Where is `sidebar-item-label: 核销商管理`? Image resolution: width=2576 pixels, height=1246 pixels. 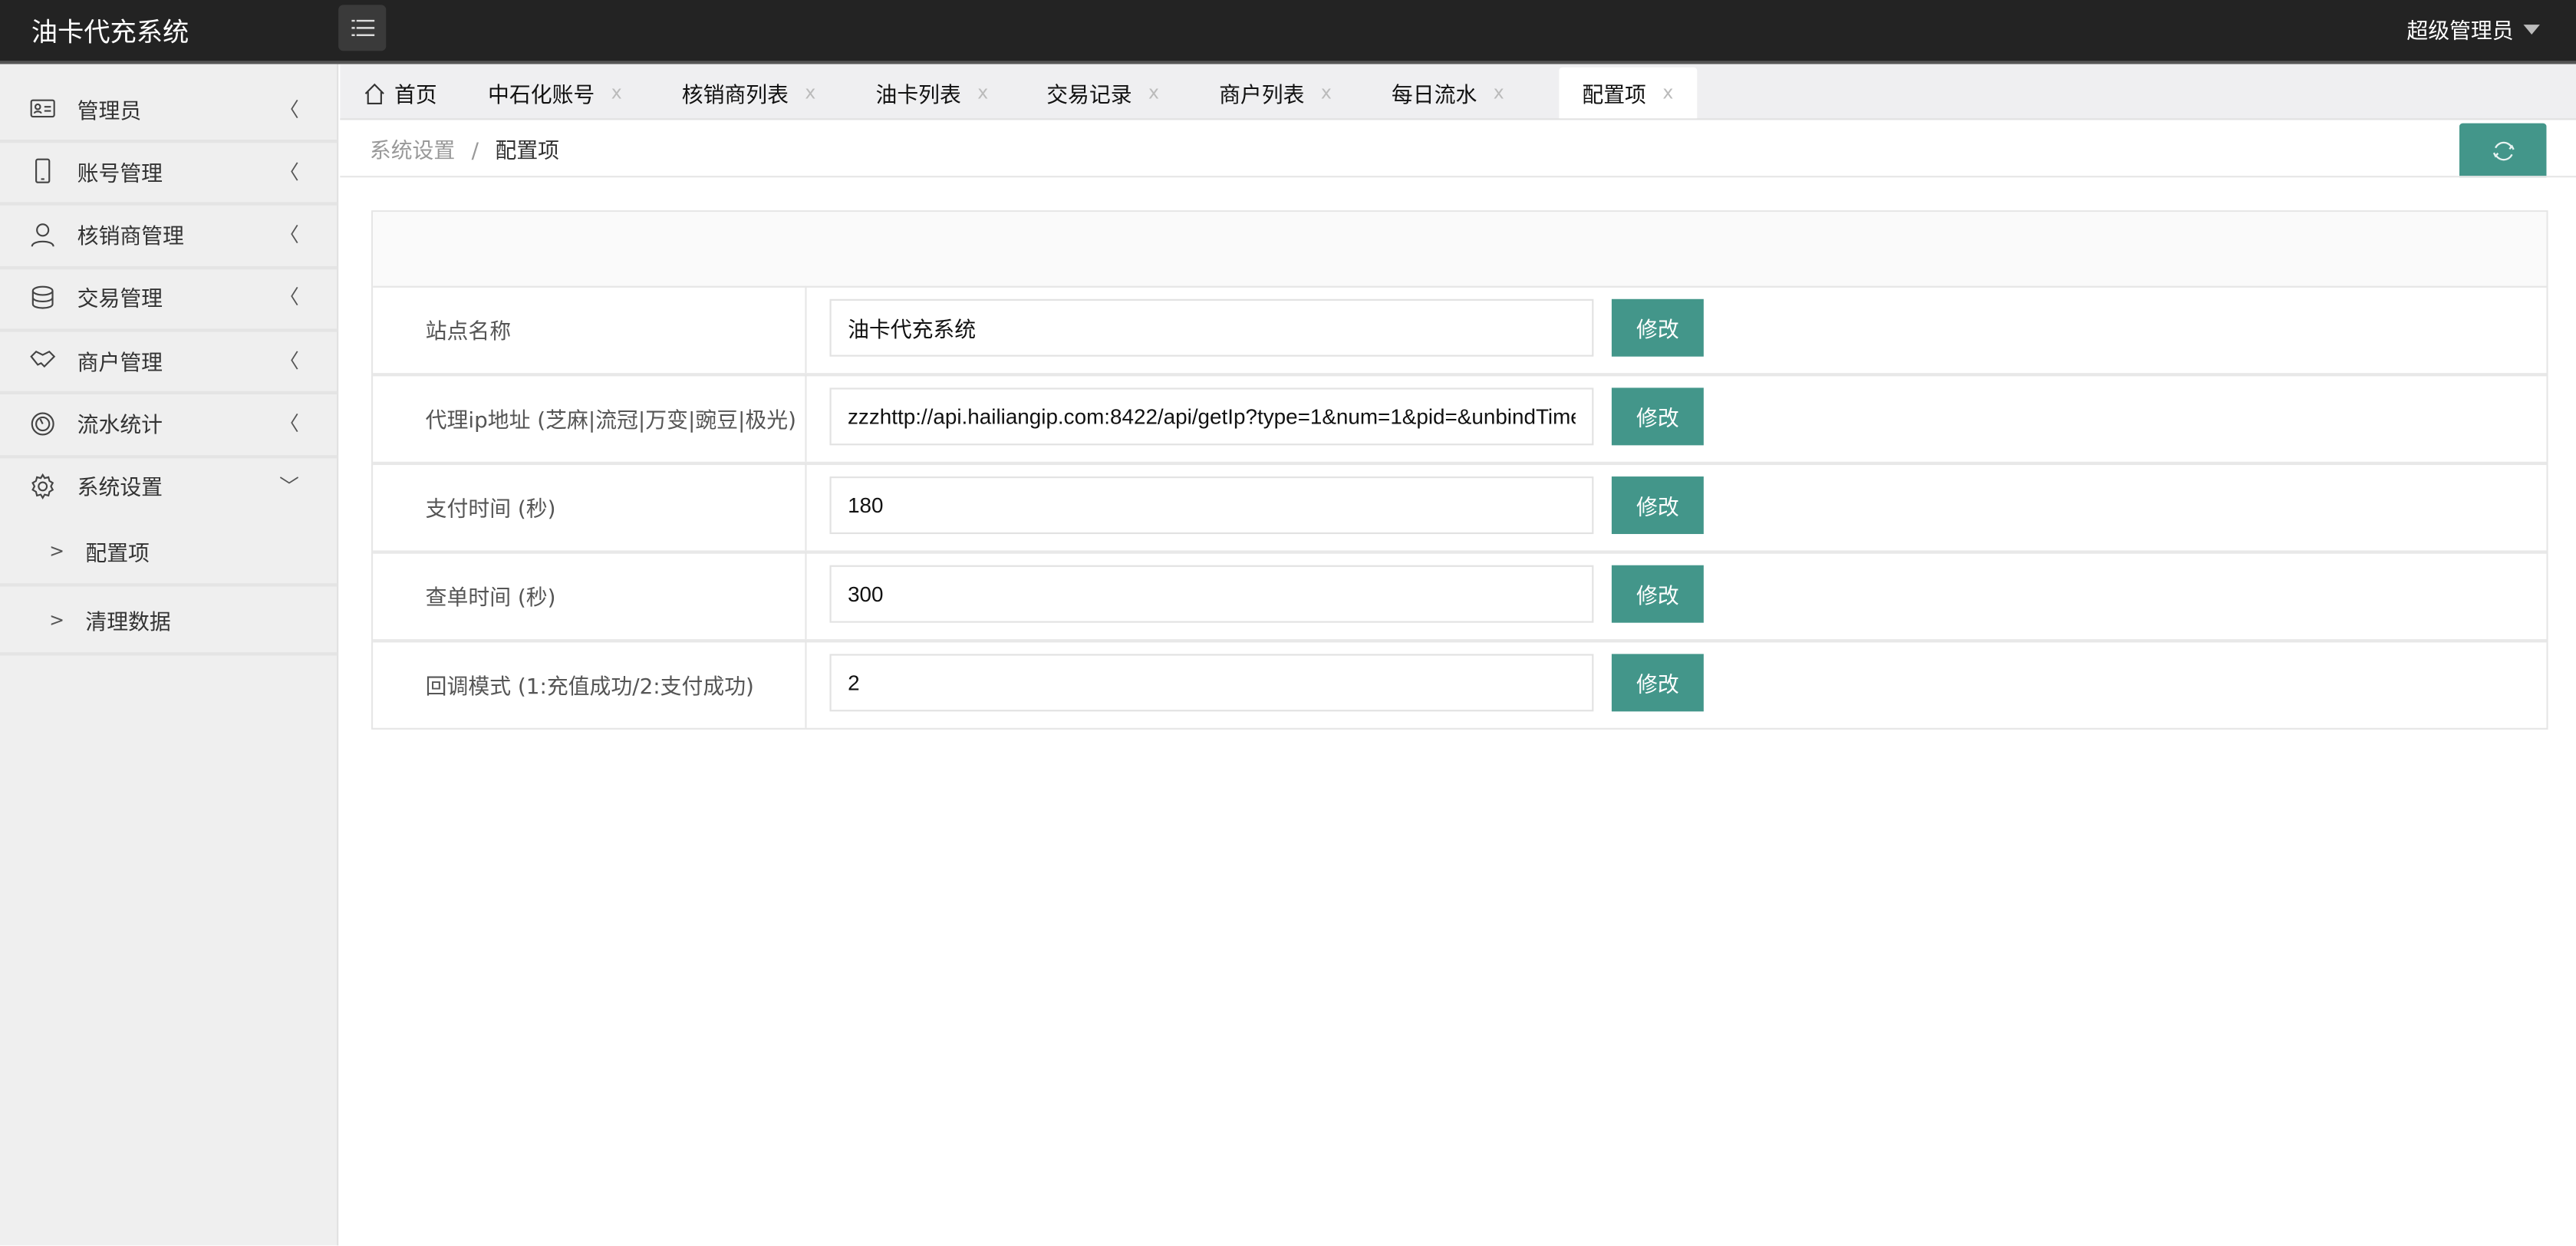 sidebar-item-label: 核销商管理 is located at coordinates (130, 238).